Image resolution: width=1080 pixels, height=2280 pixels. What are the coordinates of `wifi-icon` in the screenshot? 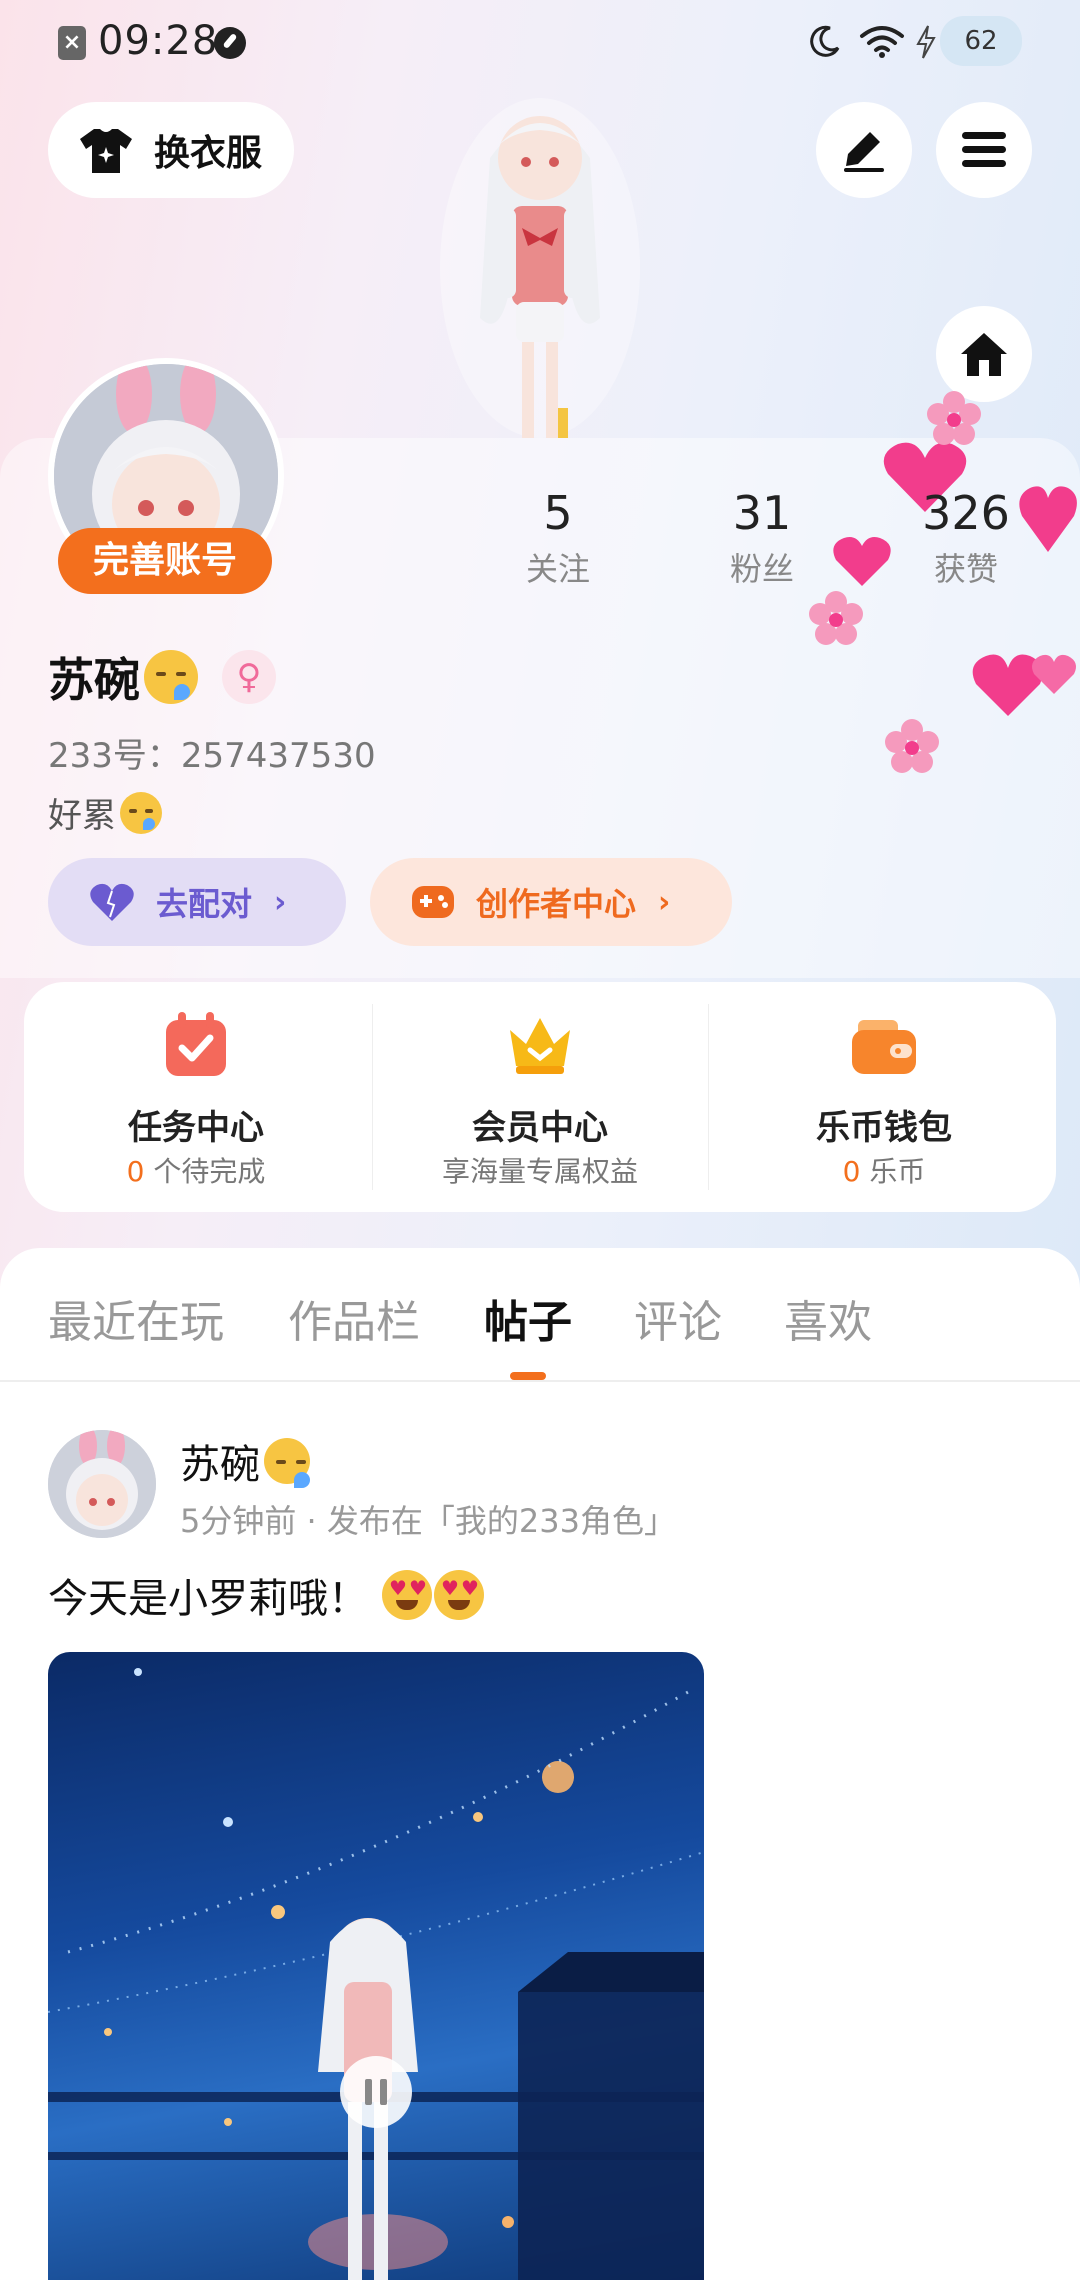 It's located at (882, 42).